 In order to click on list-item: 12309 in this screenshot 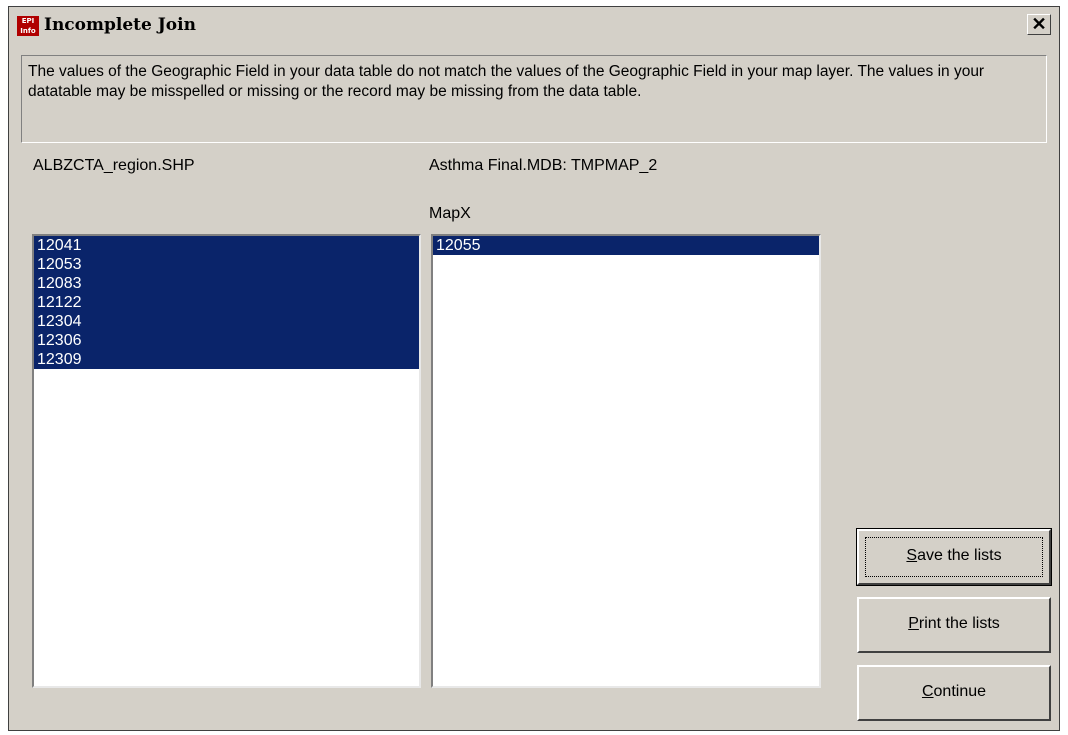, I will do `click(226, 359)`.